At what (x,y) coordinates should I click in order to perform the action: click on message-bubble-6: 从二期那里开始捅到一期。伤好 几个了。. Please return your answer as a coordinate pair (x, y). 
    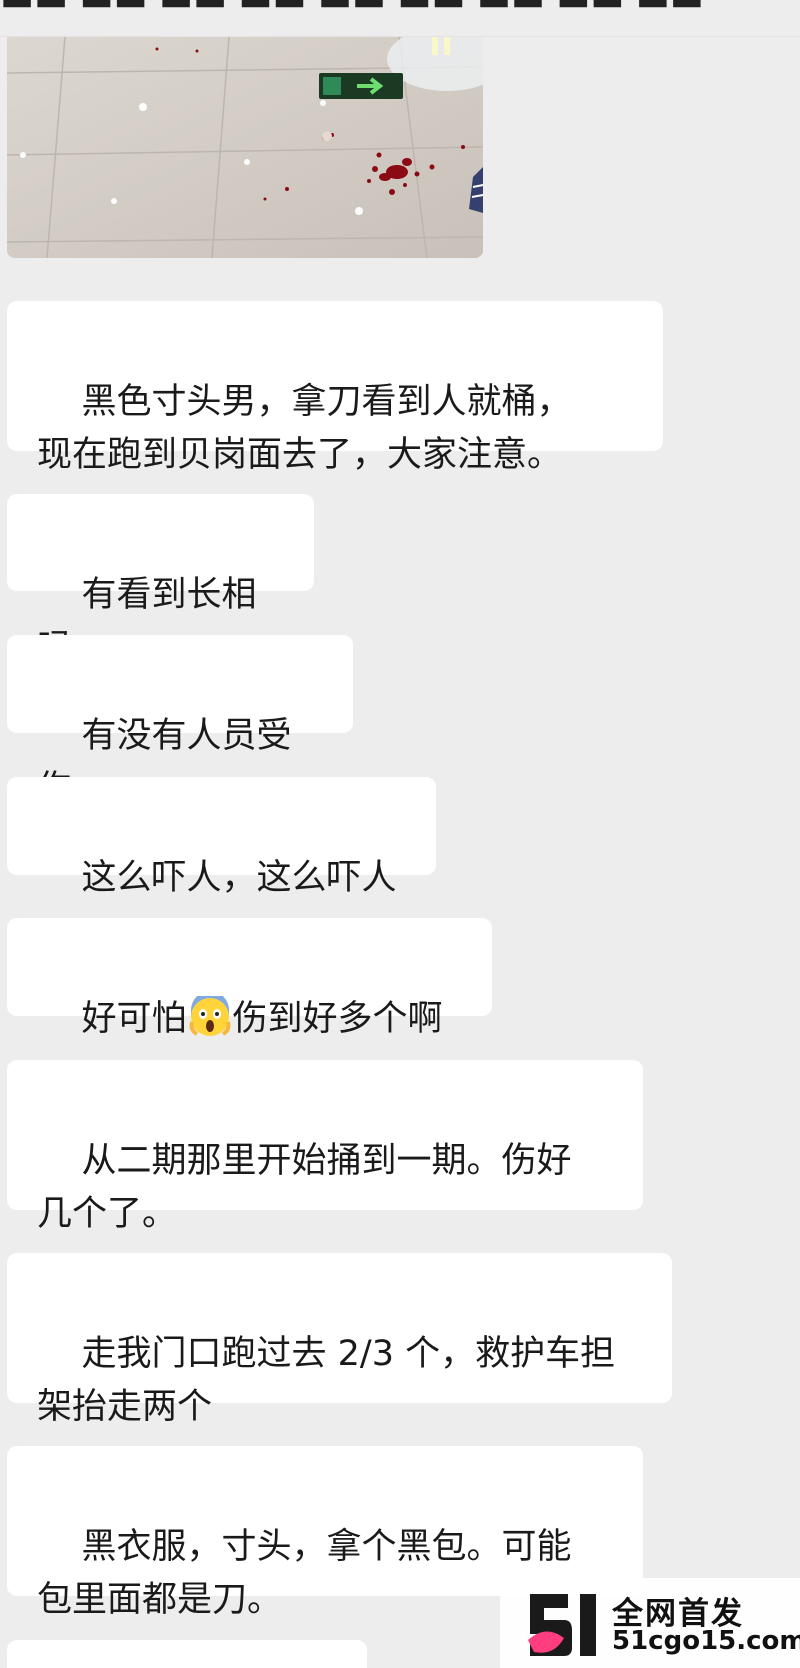
    Looking at the image, I should click on (325, 1147).